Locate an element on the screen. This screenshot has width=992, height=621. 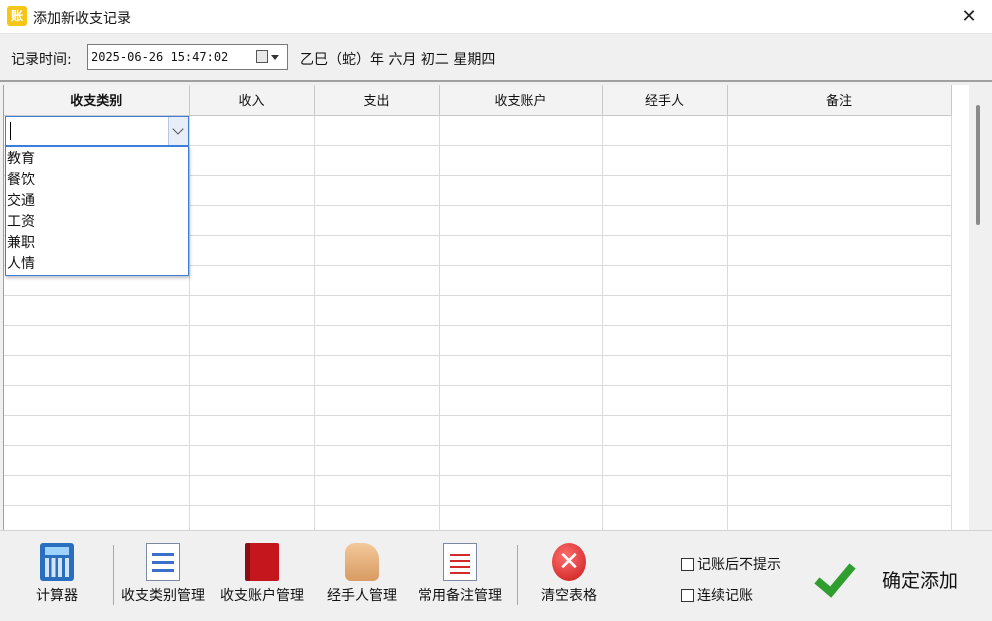
category-combo-box is located at coordinates (97, 131).